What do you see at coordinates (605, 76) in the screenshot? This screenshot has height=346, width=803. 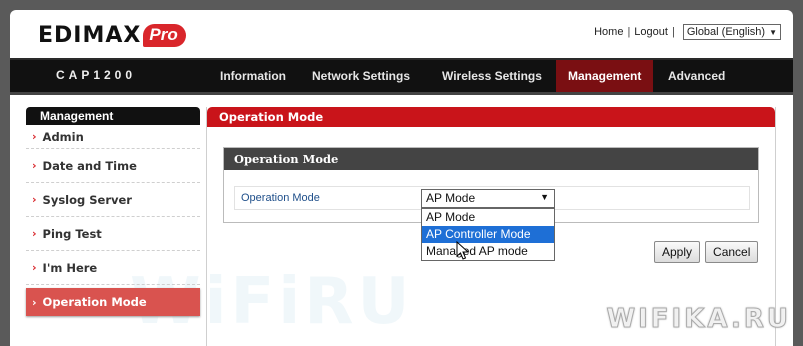 I see `nav-management: Management` at bounding box center [605, 76].